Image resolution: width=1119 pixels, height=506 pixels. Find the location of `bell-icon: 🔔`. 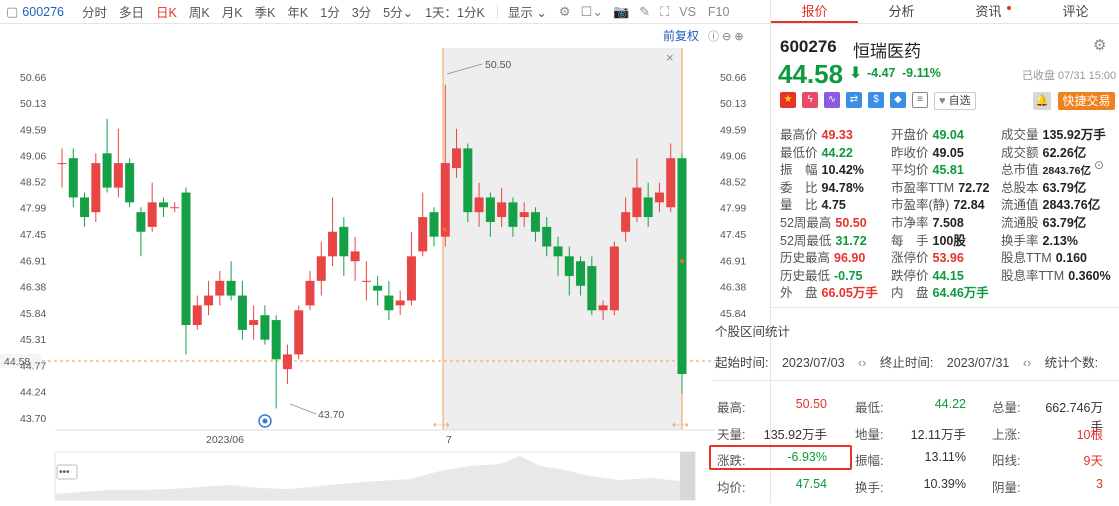

bell-icon: 🔔 is located at coordinates (1042, 101).